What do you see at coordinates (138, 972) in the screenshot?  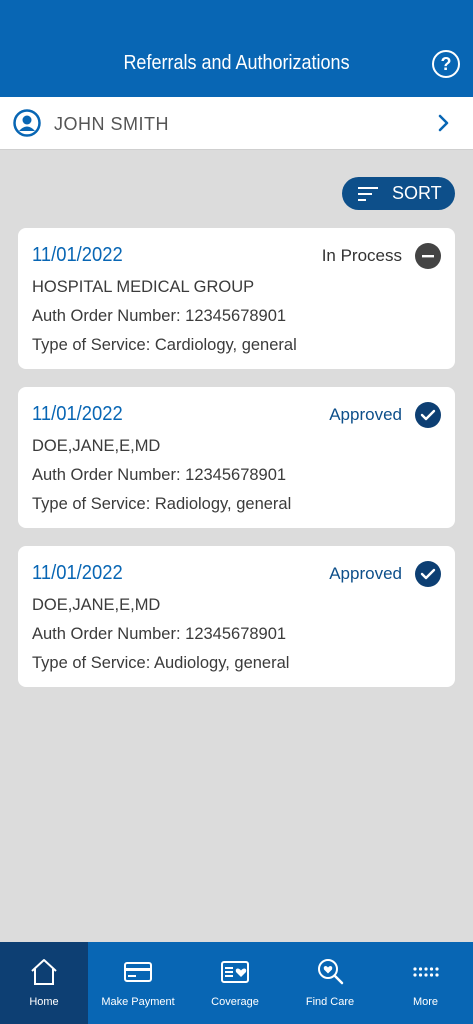 I see `credit-card-icon` at bounding box center [138, 972].